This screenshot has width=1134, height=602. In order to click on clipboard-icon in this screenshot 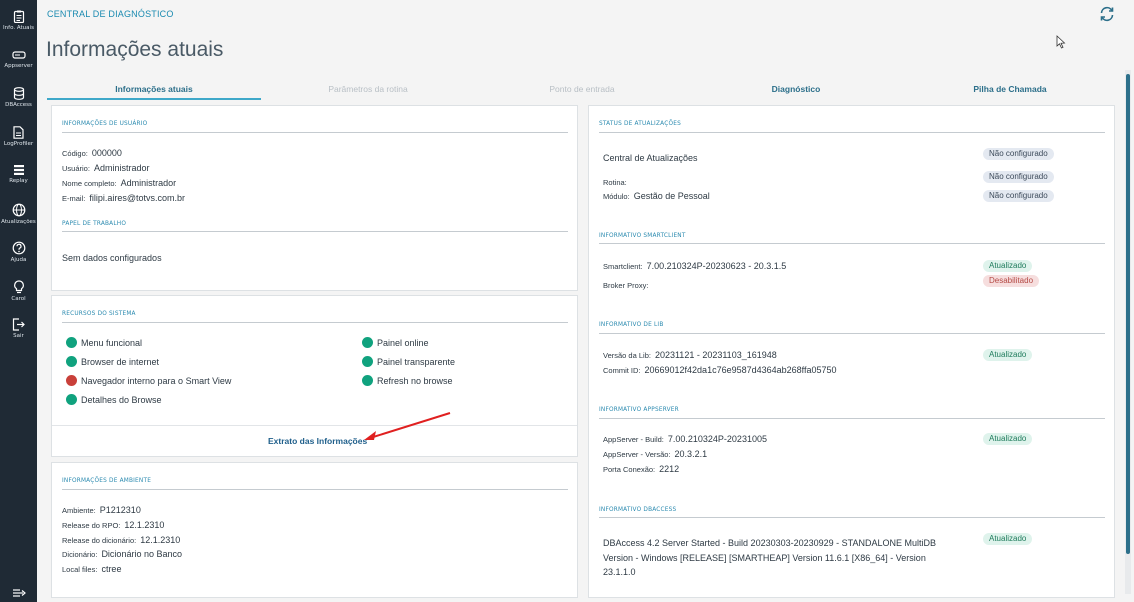, I will do `click(18, 16)`.